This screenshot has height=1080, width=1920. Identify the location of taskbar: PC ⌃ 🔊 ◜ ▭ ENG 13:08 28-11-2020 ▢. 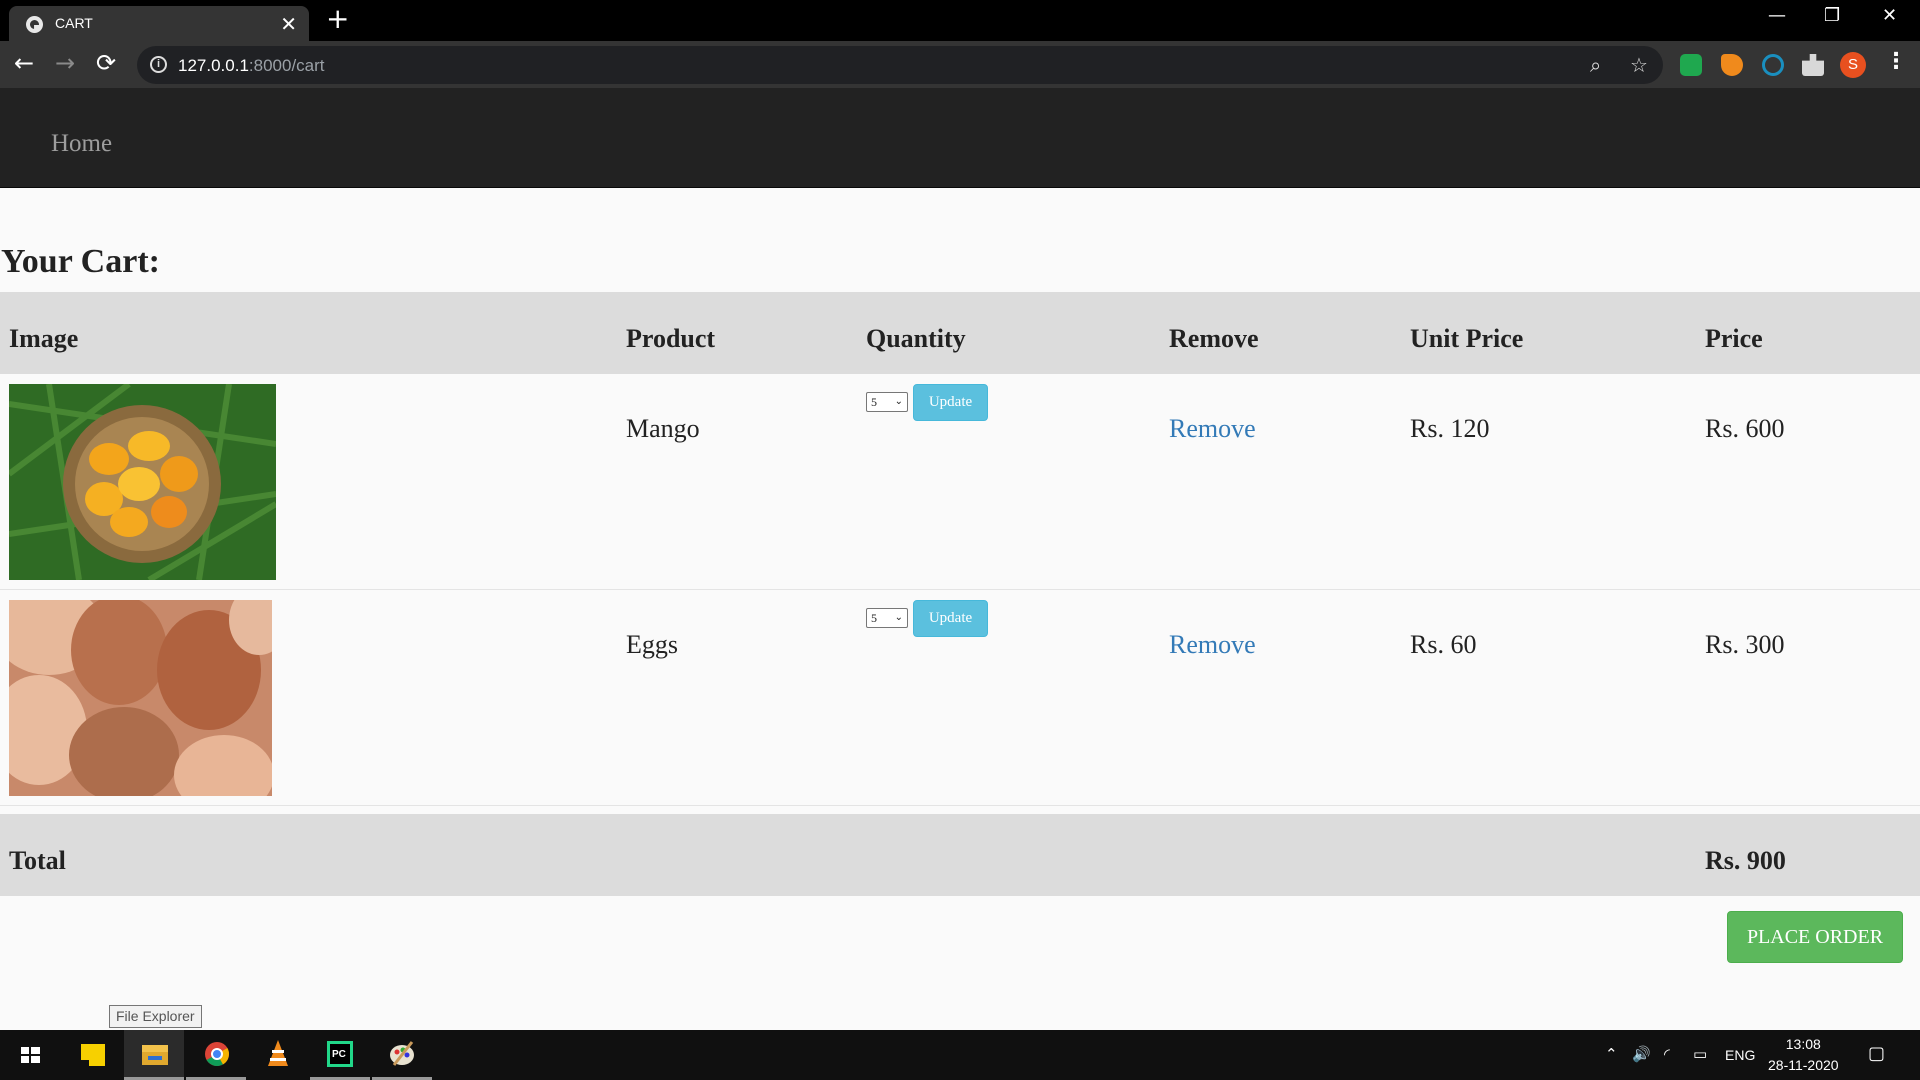
(960, 1055).